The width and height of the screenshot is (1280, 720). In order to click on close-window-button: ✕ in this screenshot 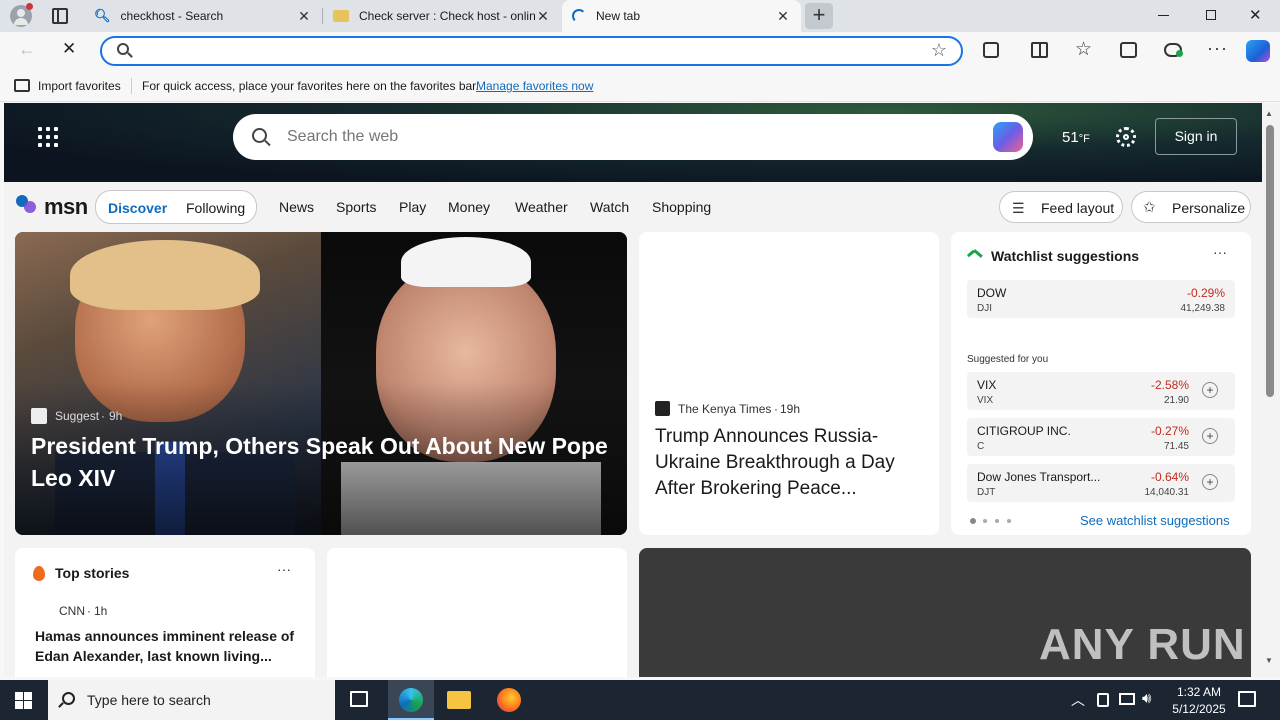, I will do `click(1255, 15)`.